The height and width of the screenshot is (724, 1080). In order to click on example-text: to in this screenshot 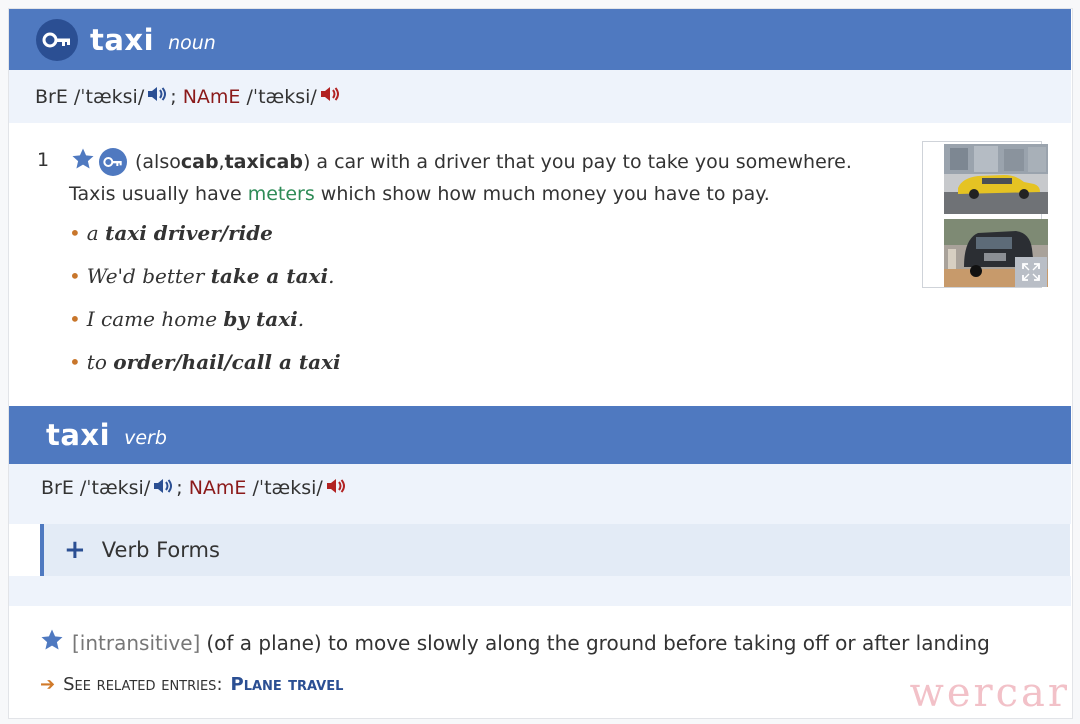, I will do `click(100, 362)`.